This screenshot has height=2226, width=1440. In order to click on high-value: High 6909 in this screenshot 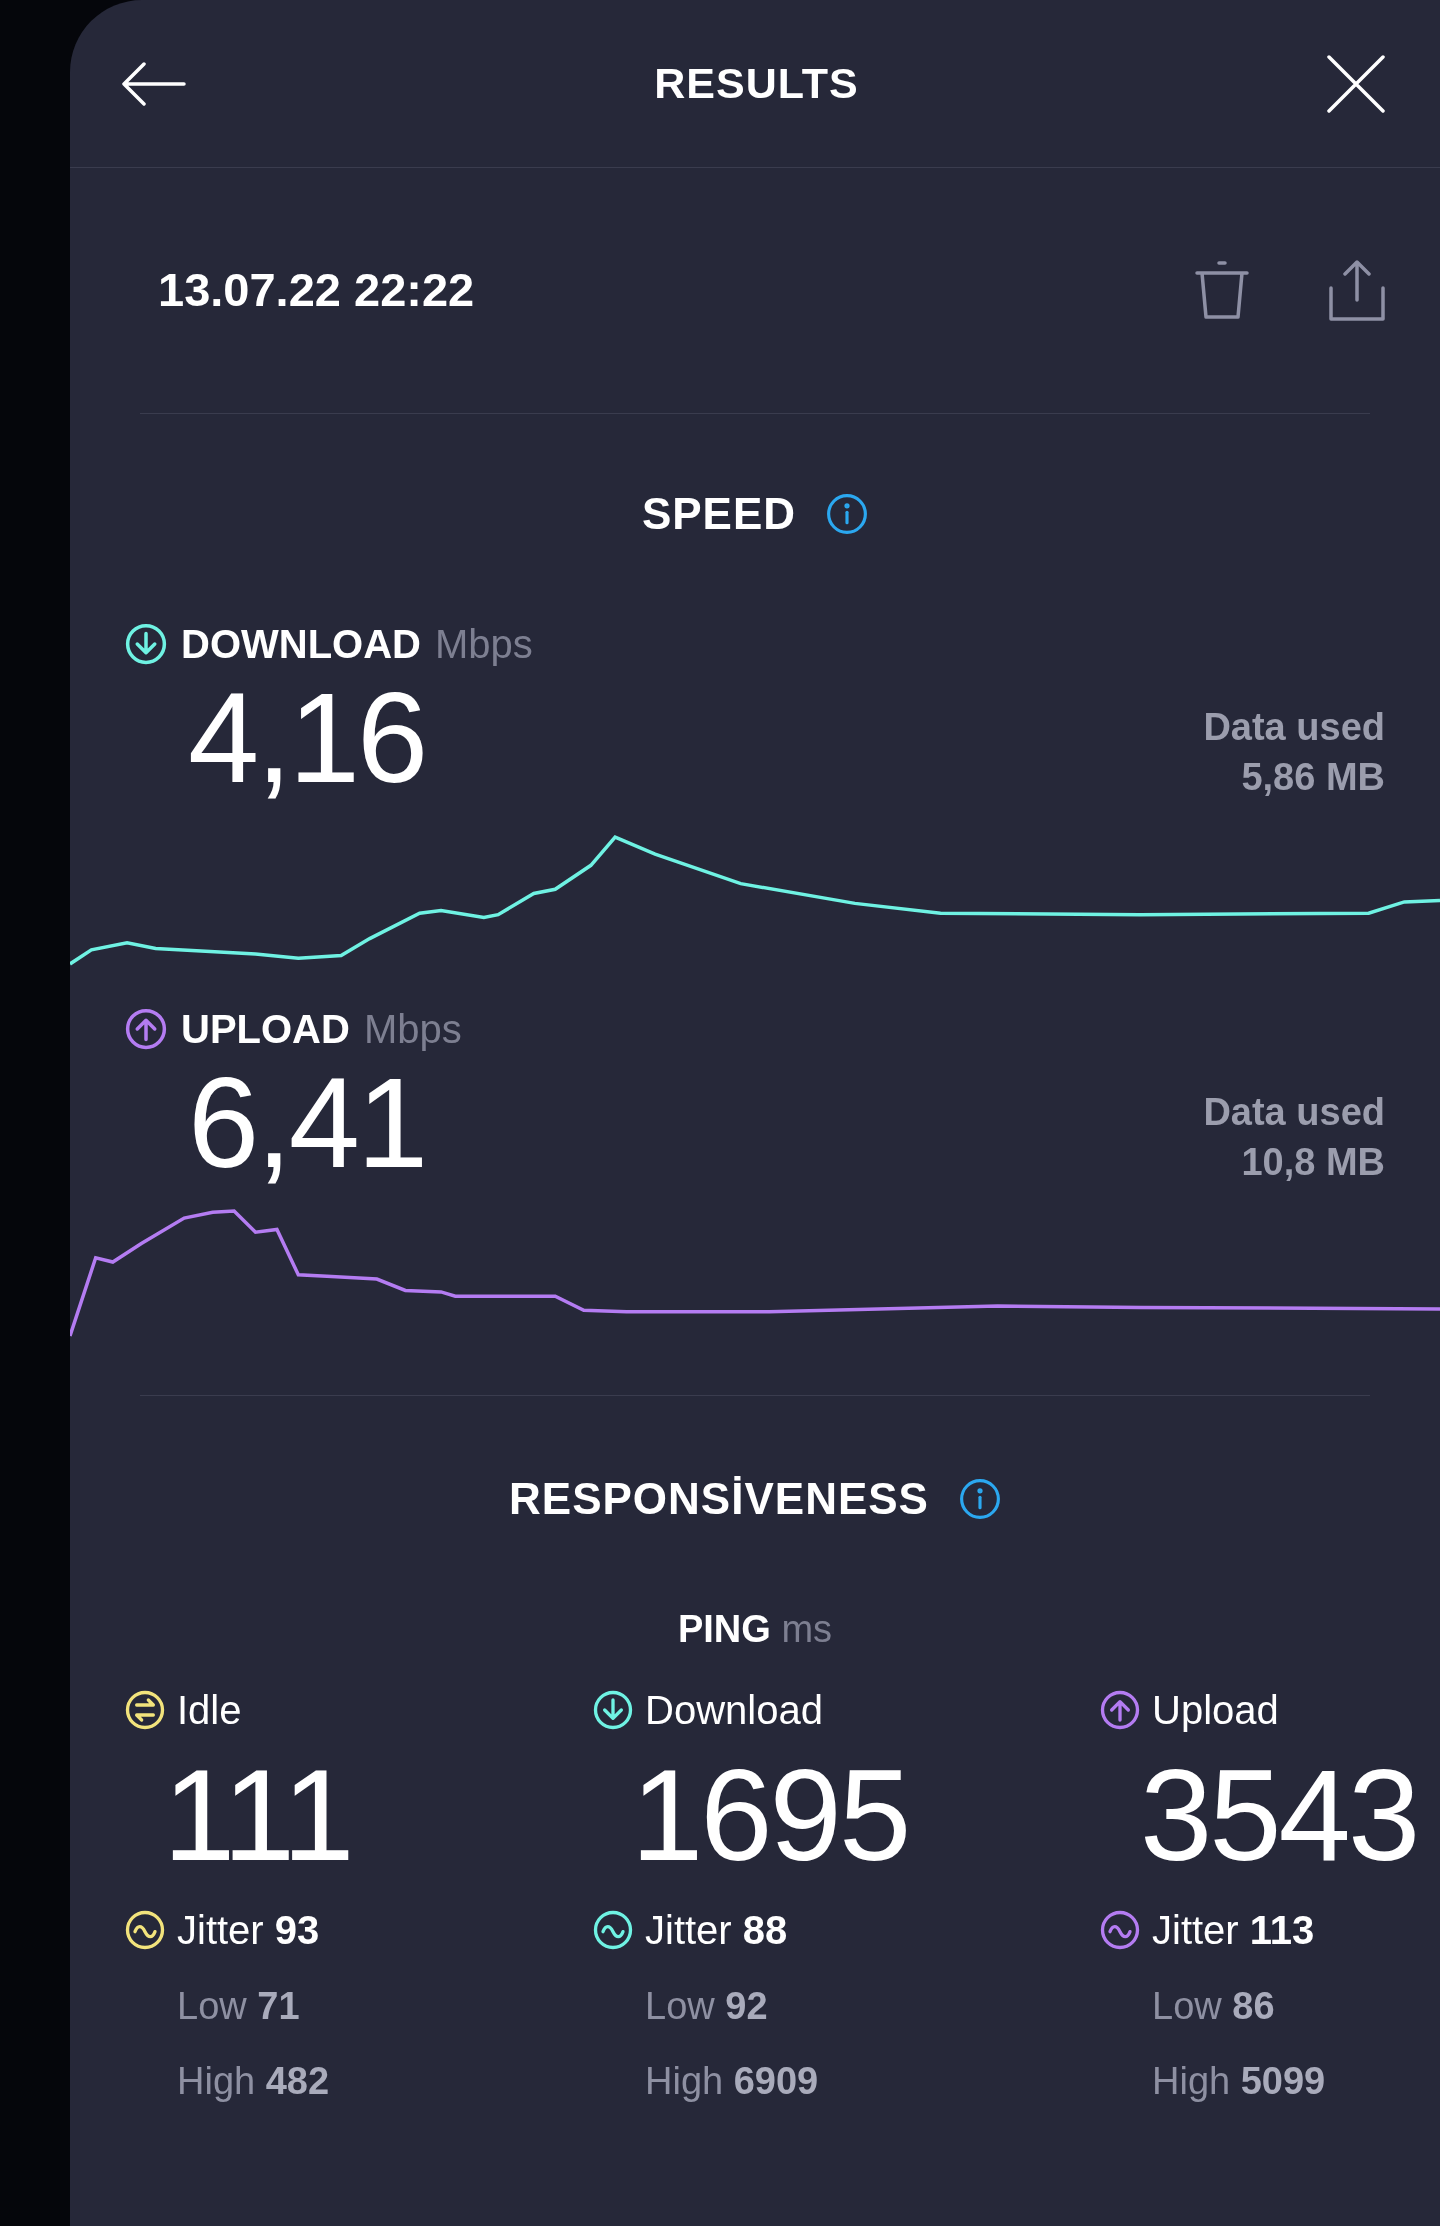, I will do `click(732, 2081)`.